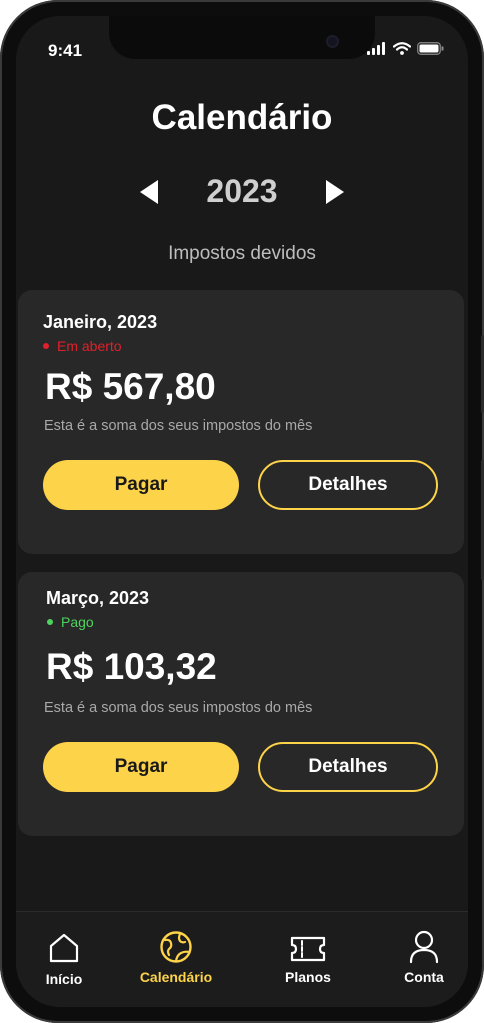 The image size is (484, 1023). I want to click on notch, so click(242, 37).